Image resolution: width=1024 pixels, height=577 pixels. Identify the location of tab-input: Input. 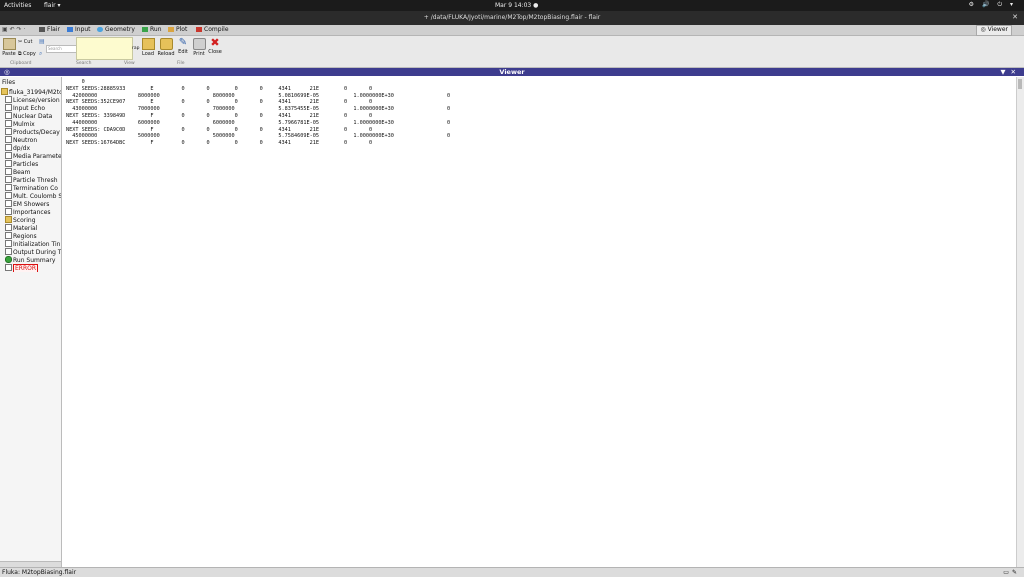
(79, 30).